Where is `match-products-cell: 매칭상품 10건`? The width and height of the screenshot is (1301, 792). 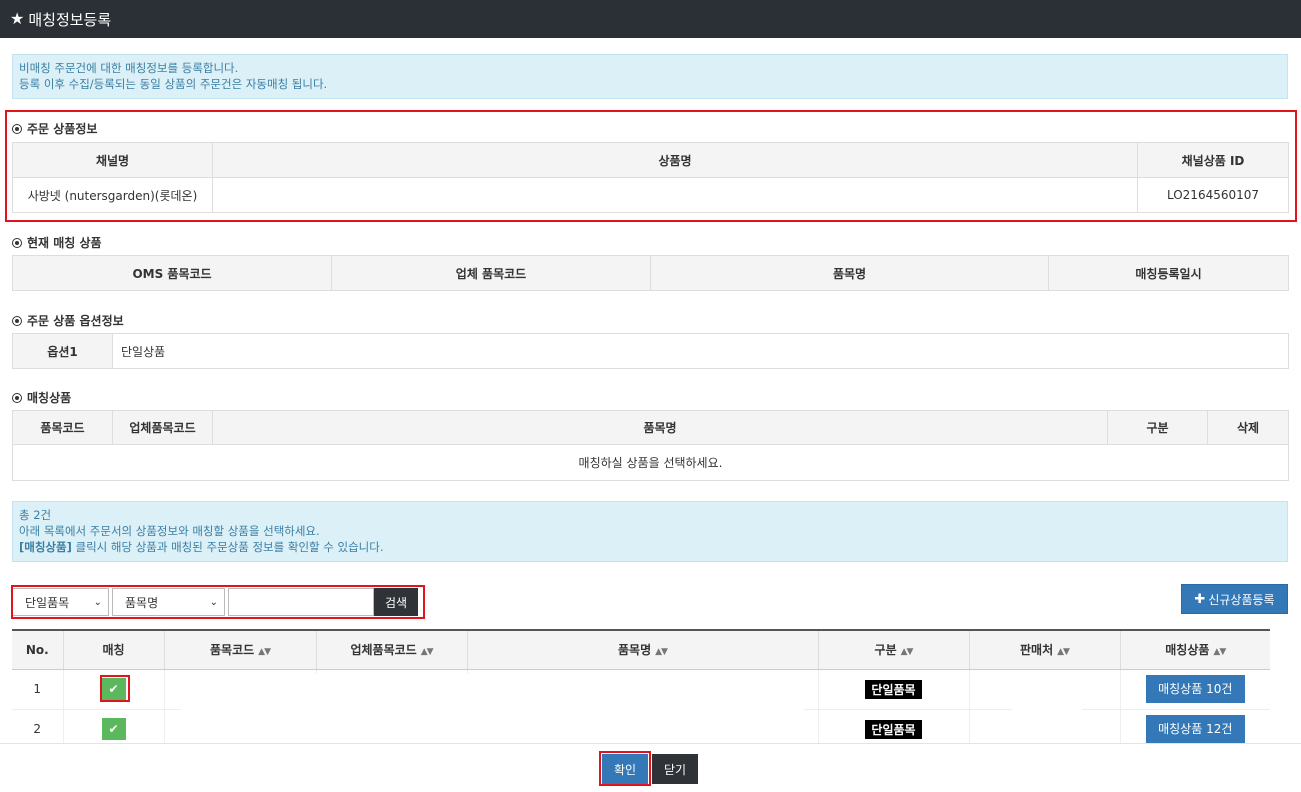 match-products-cell: 매칭상품 10건 is located at coordinates (1194, 689).